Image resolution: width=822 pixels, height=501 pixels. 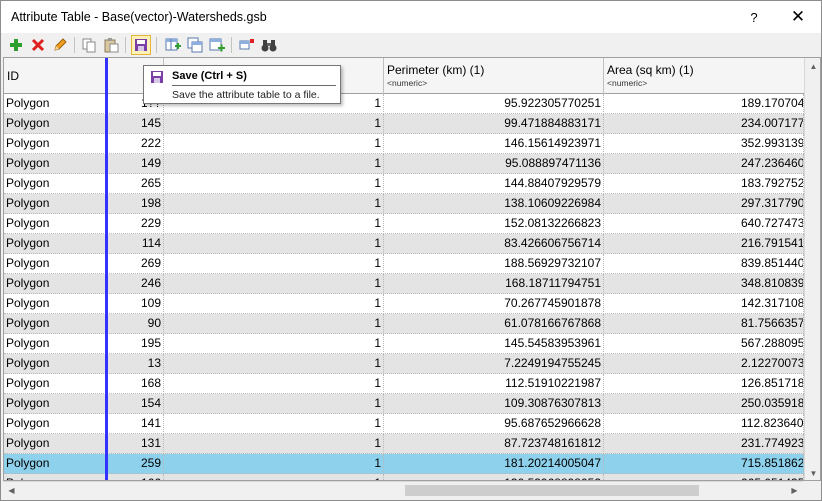 I want to click on copy-column-button, so click(x=195, y=45).